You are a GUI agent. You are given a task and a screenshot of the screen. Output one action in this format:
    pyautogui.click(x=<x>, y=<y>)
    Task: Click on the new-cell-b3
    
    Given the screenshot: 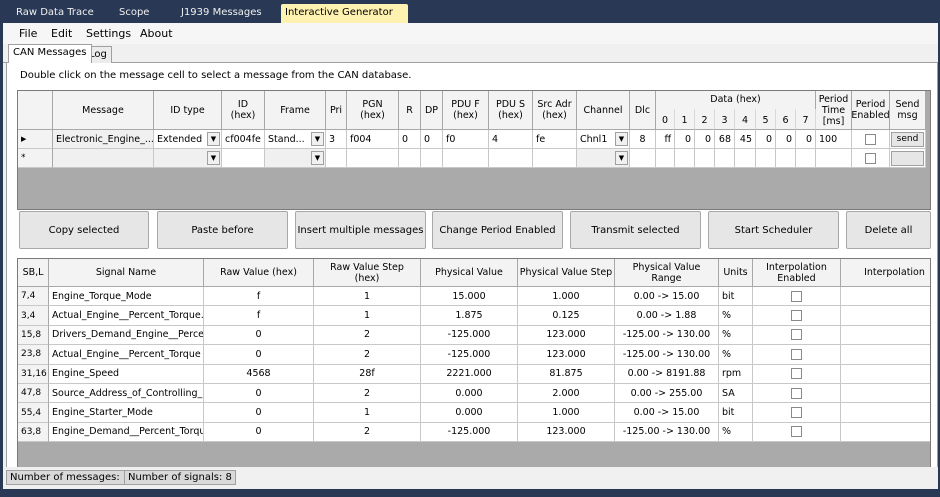 What is the action you would take?
    pyautogui.click(x=725, y=158)
    